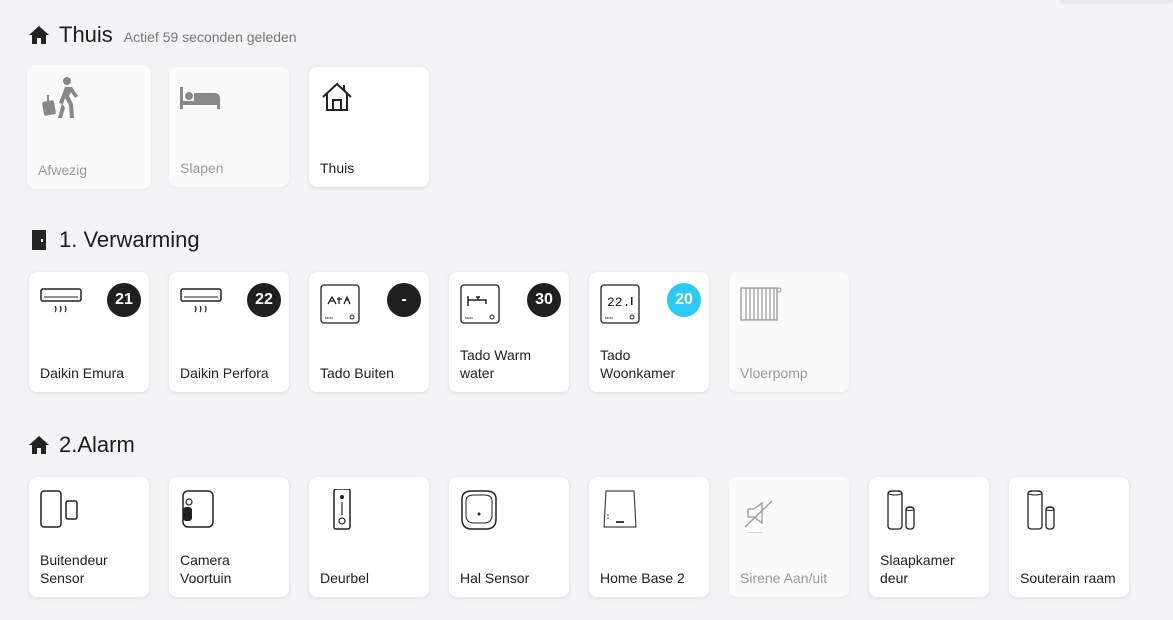  I want to click on device-tile-hal-sensor: Hal Sensor, so click(509, 537).